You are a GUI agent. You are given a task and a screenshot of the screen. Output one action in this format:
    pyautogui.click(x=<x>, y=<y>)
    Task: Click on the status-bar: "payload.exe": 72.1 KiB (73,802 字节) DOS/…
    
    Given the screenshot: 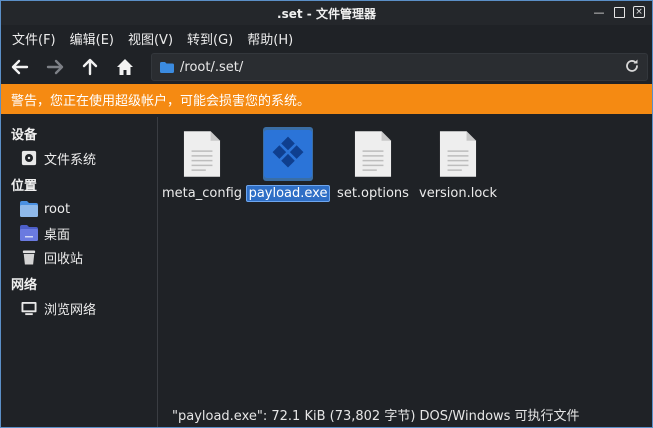 What is the action you would take?
    pyautogui.click(x=405, y=414)
    